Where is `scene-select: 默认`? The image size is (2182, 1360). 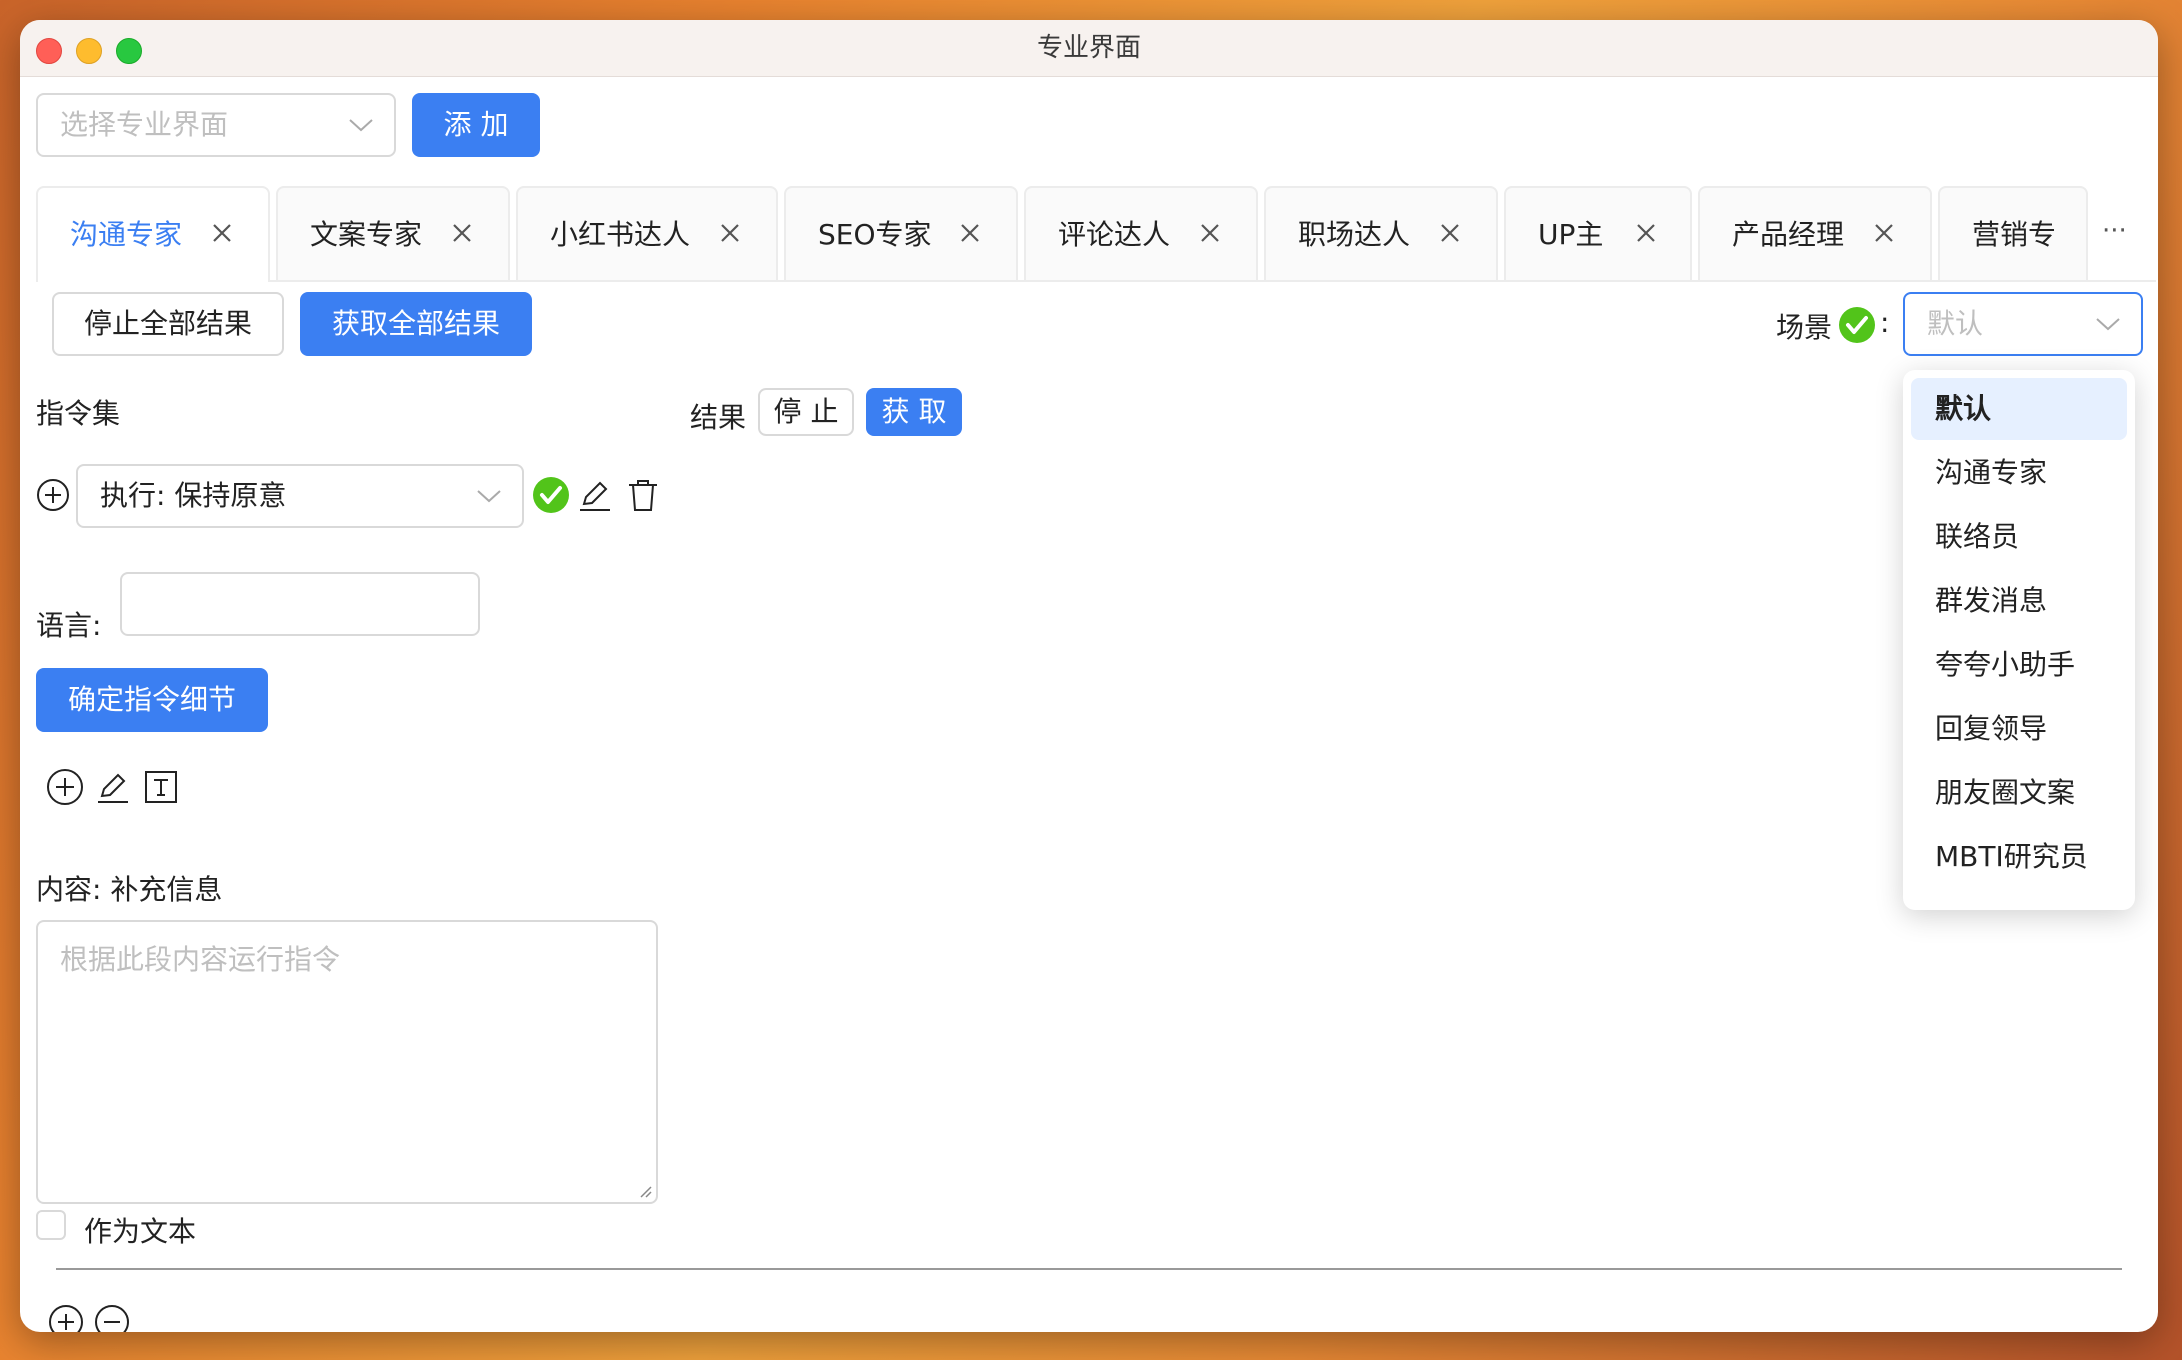 scene-select: 默认 is located at coordinates (2023, 324).